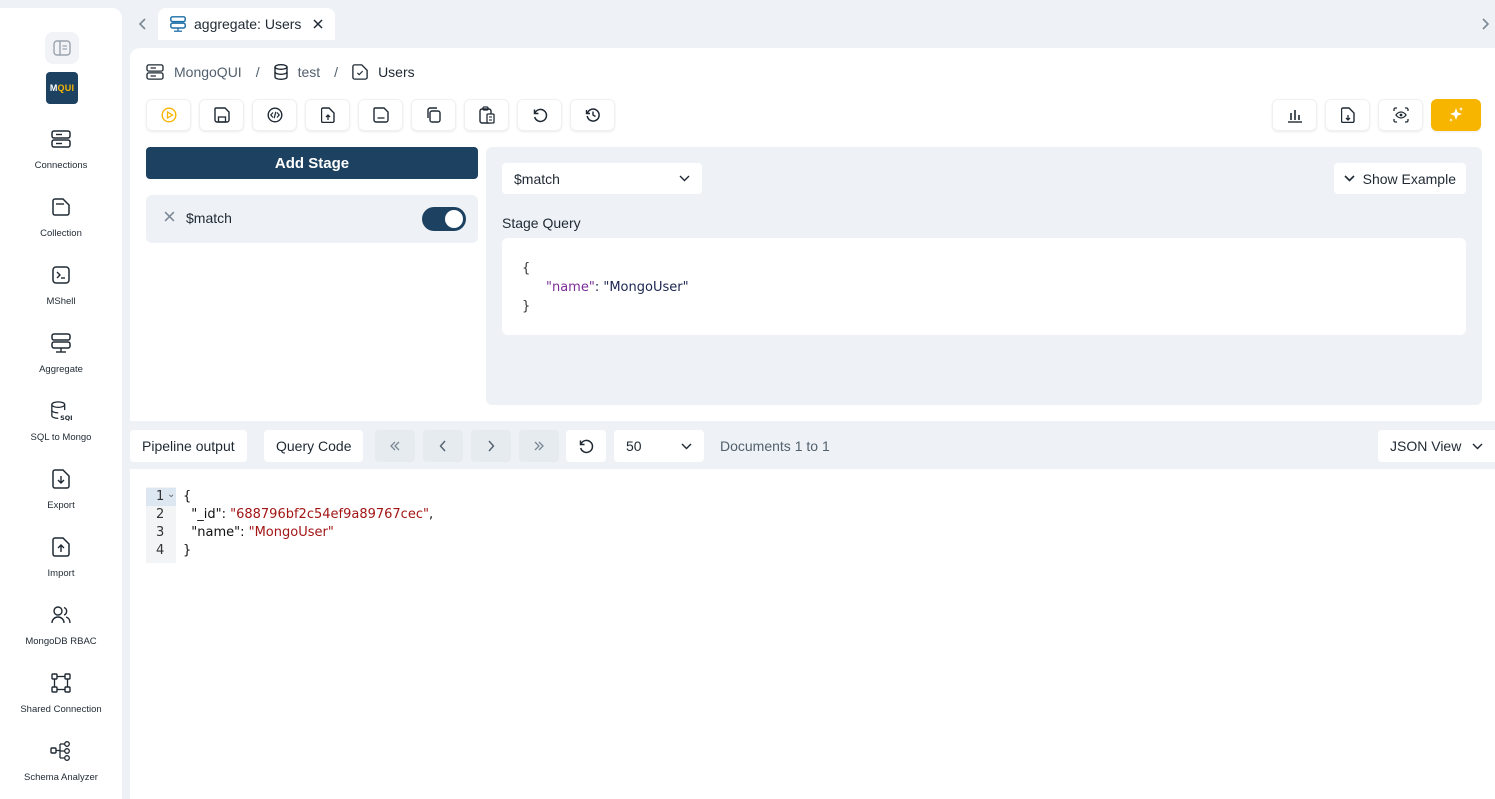  Describe the element at coordinates (61, 430) in the screenshot. I see `sidebar-item-sql-to-mongo: SQL SQL to Mongo` at that location.